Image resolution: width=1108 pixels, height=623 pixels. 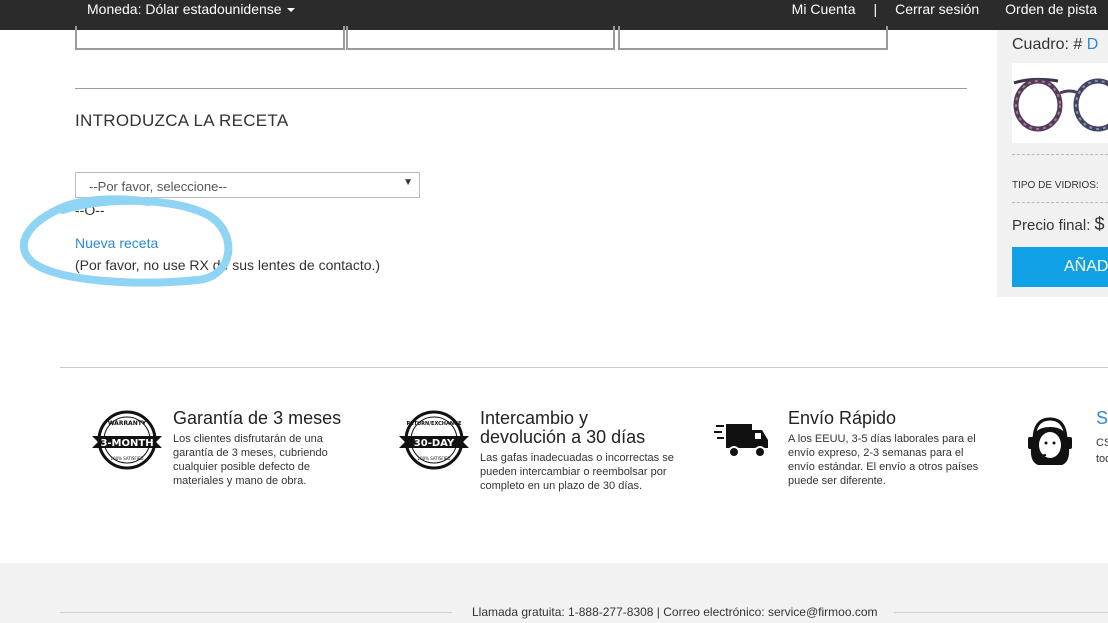 What do you see at coordinates (290, 10) in the screenshot?
I see `caret-down-icon` at bounding box center [290, 10].